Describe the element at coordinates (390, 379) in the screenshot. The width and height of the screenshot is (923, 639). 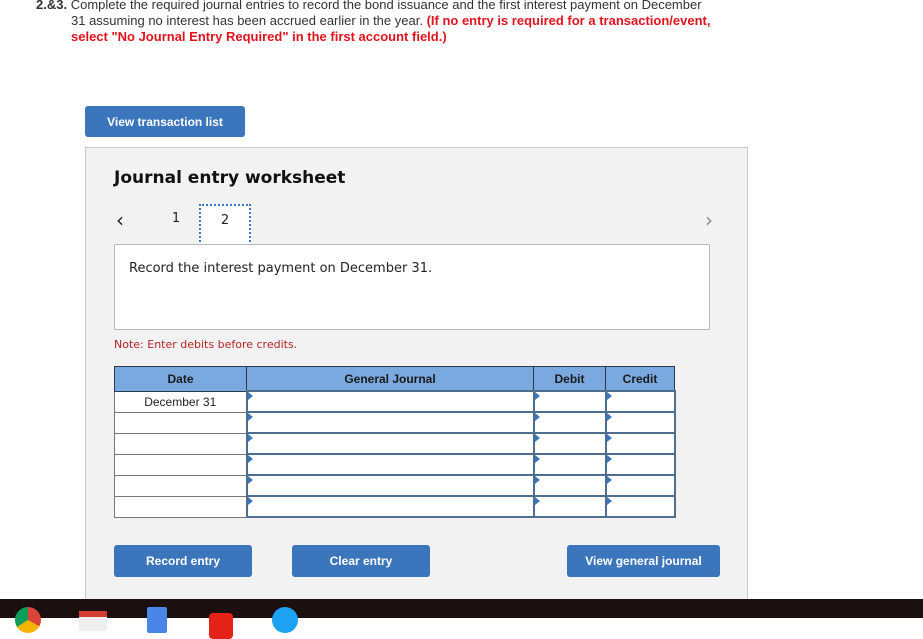
I see `header-general-journal: General Journal` at that location.